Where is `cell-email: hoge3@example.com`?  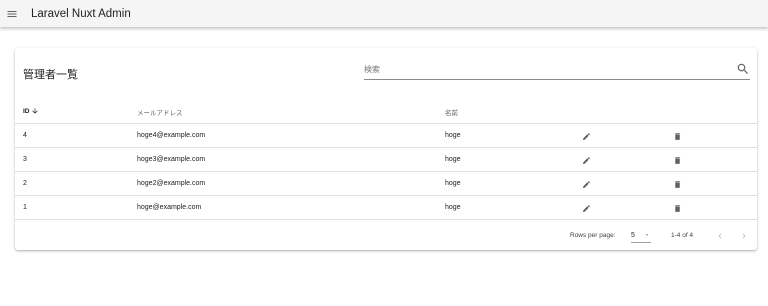 cell-email: hoge3@example.com is located at coordinates (171, 159).